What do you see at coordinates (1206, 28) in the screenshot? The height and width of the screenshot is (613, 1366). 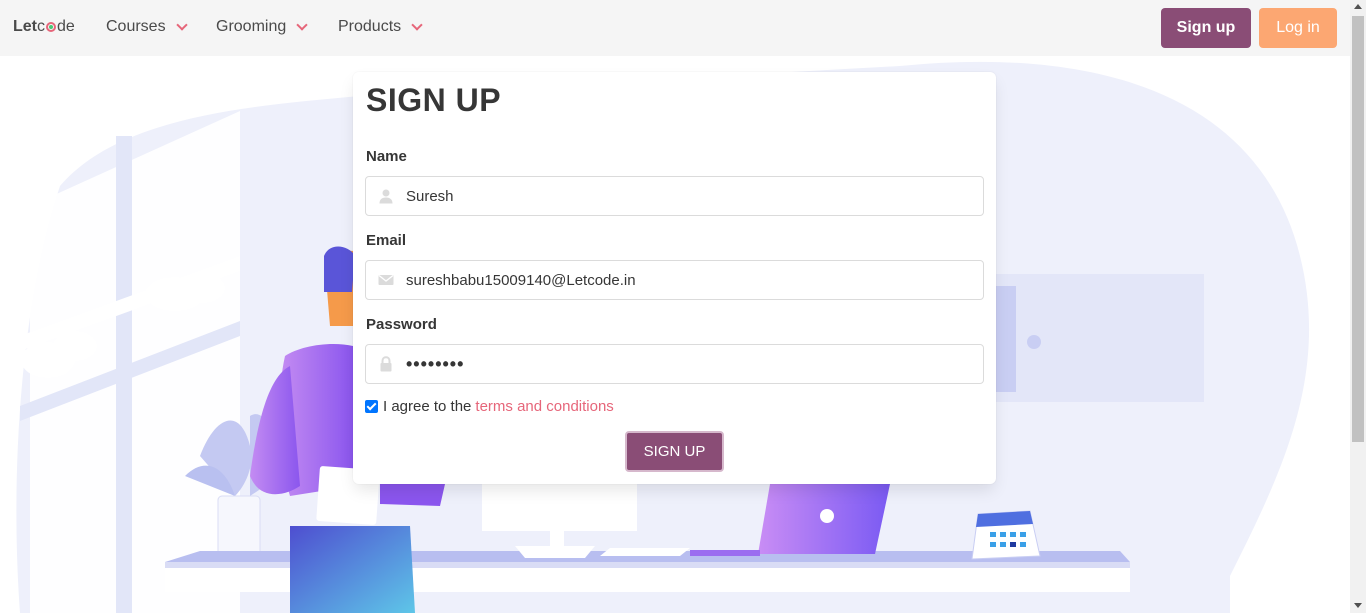 I see `signup-button: Sign up` at bounding box center [1206, 28].